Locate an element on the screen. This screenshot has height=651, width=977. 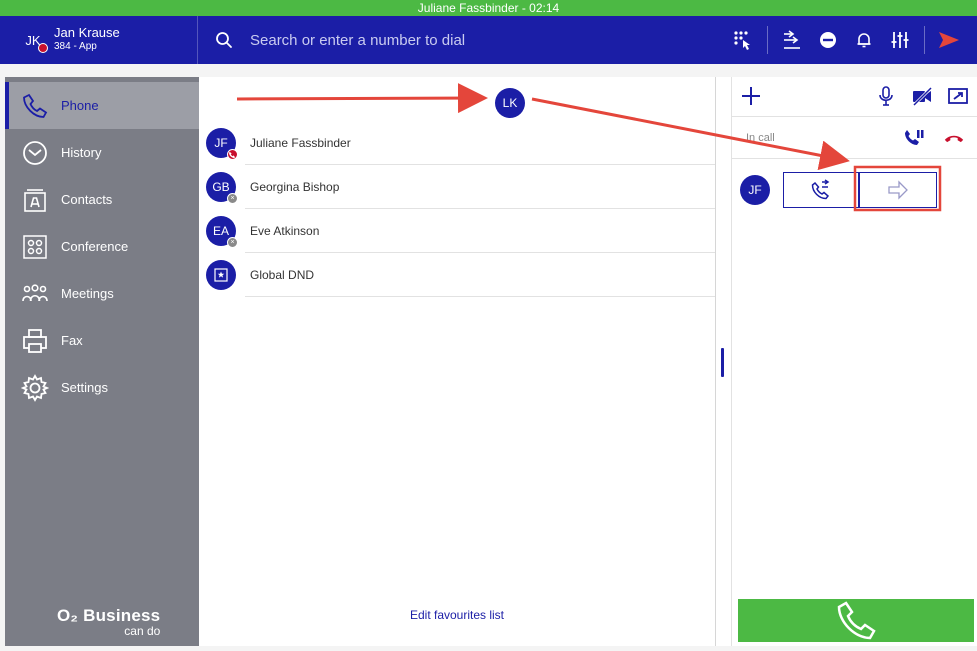
send-icon is located at coordinates (949, 40).